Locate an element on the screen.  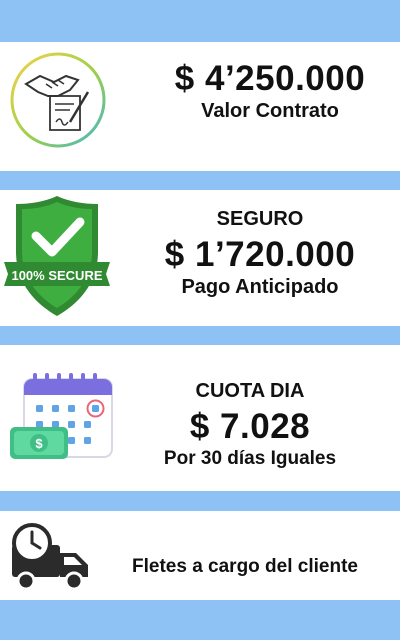
calendar-money-icon: $ is located at coordinates (61, 416).